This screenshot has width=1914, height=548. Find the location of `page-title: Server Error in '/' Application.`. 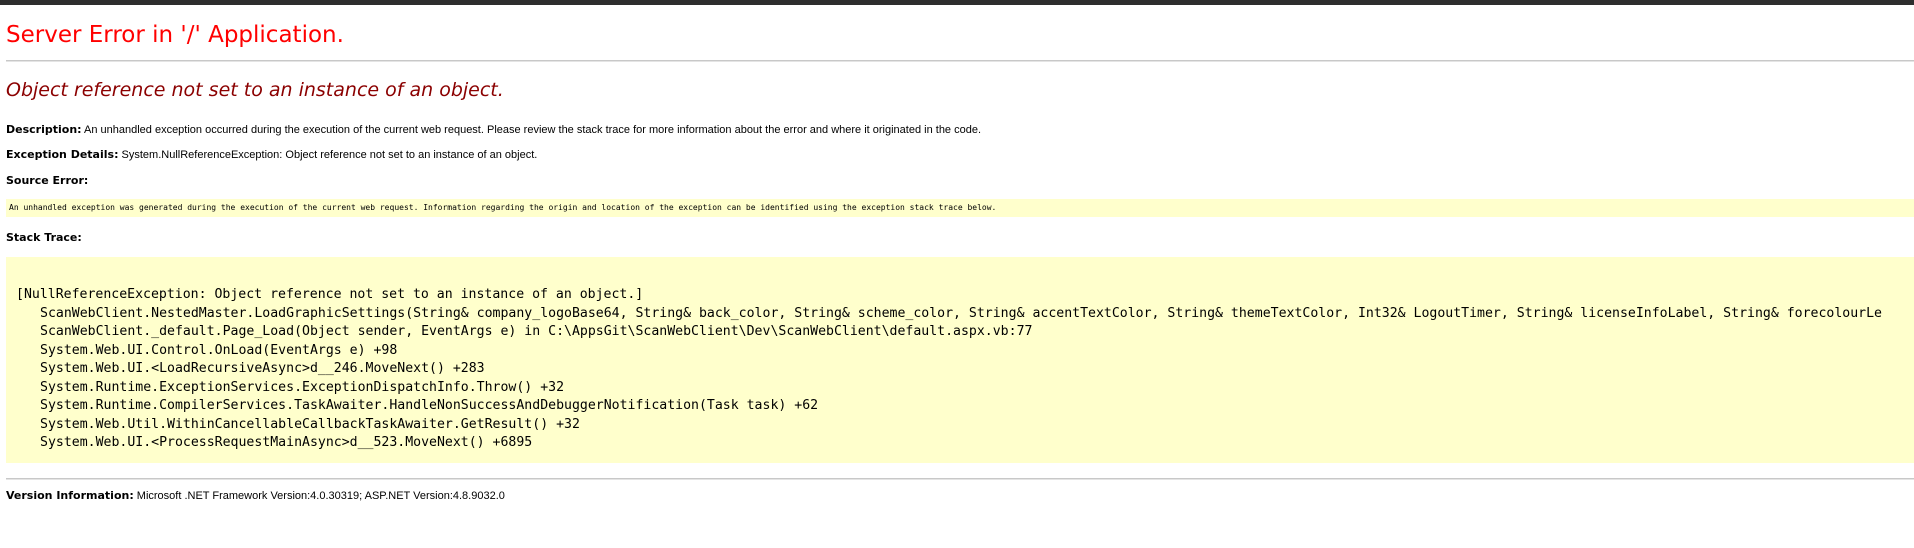

page-title: Server Error in '/' Application. is located at coordinates (175, 35).